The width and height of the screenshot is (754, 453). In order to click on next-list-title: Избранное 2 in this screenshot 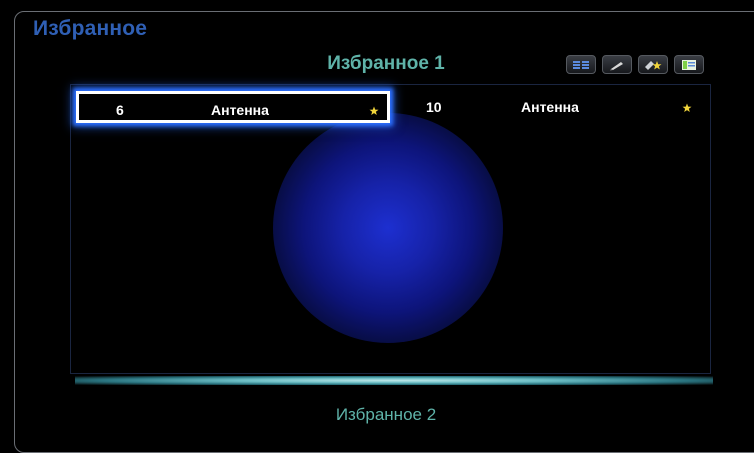, I will do `click(377, 415)`.